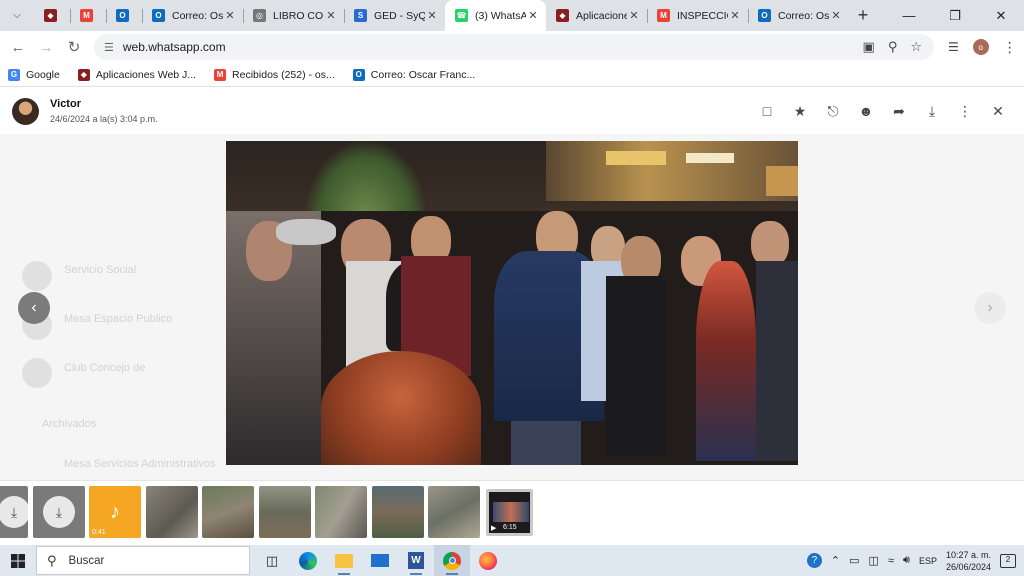  I want to click on install-app-icon: ▣, so click(869, 47).